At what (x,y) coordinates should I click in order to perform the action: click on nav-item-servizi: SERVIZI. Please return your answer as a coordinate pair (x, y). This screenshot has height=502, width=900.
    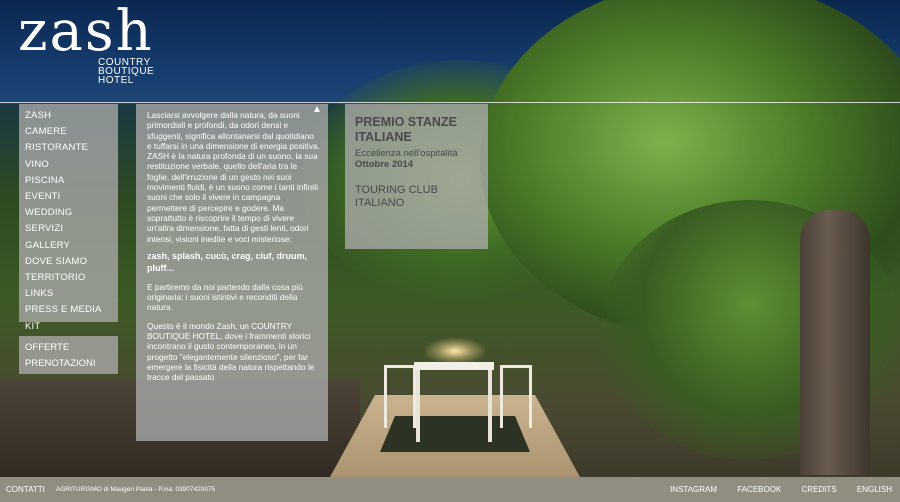
    Looking at the image, I should click on (71, 229).